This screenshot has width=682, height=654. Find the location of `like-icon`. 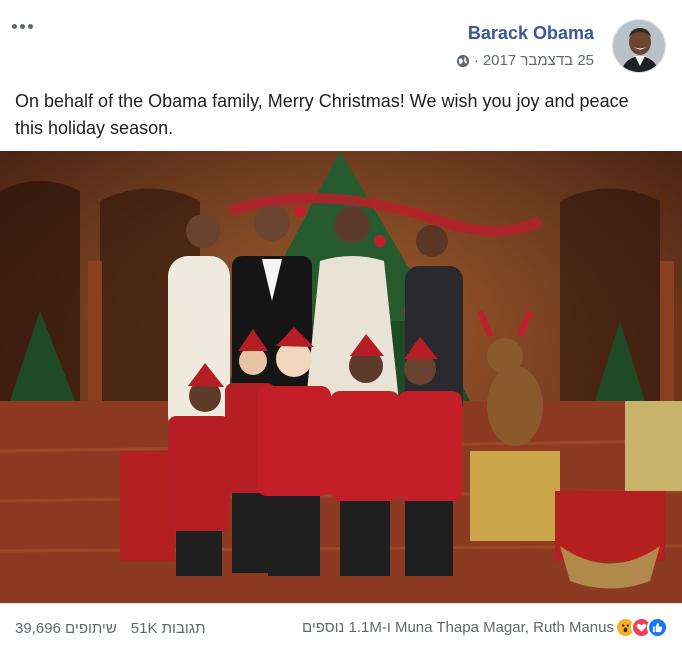

like-icon is located at coordinates (657, 627).